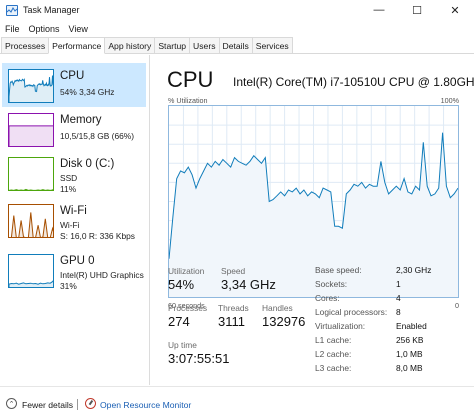 This screenshot has width=474, height=420. I want to click on spec-label: L2 cache:, so click(333, 354).